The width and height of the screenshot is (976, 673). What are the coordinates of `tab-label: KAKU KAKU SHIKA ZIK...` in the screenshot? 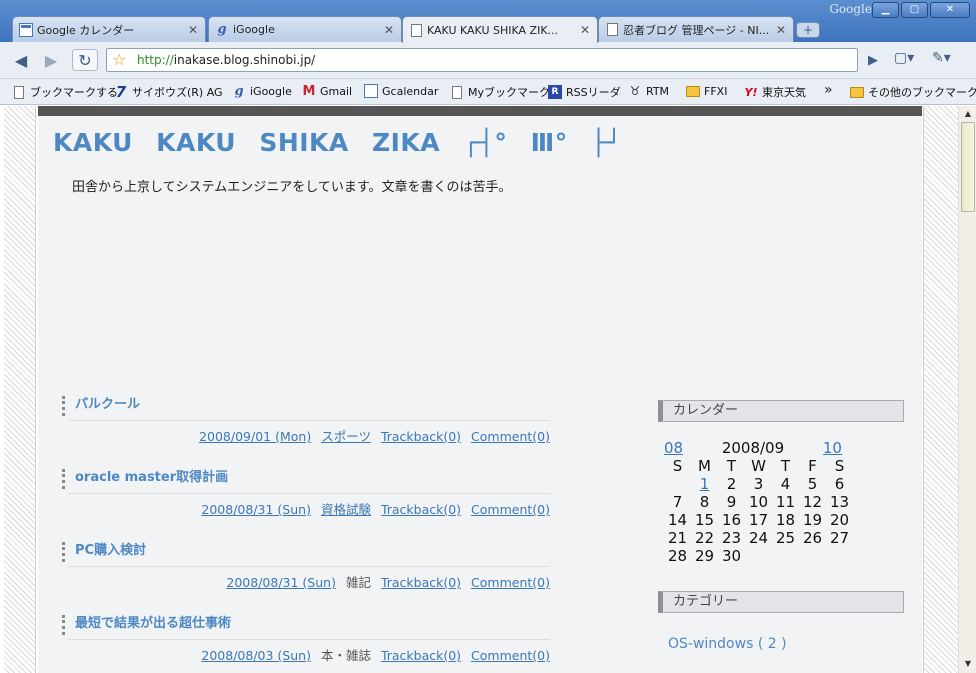 It's located at (493, 30).